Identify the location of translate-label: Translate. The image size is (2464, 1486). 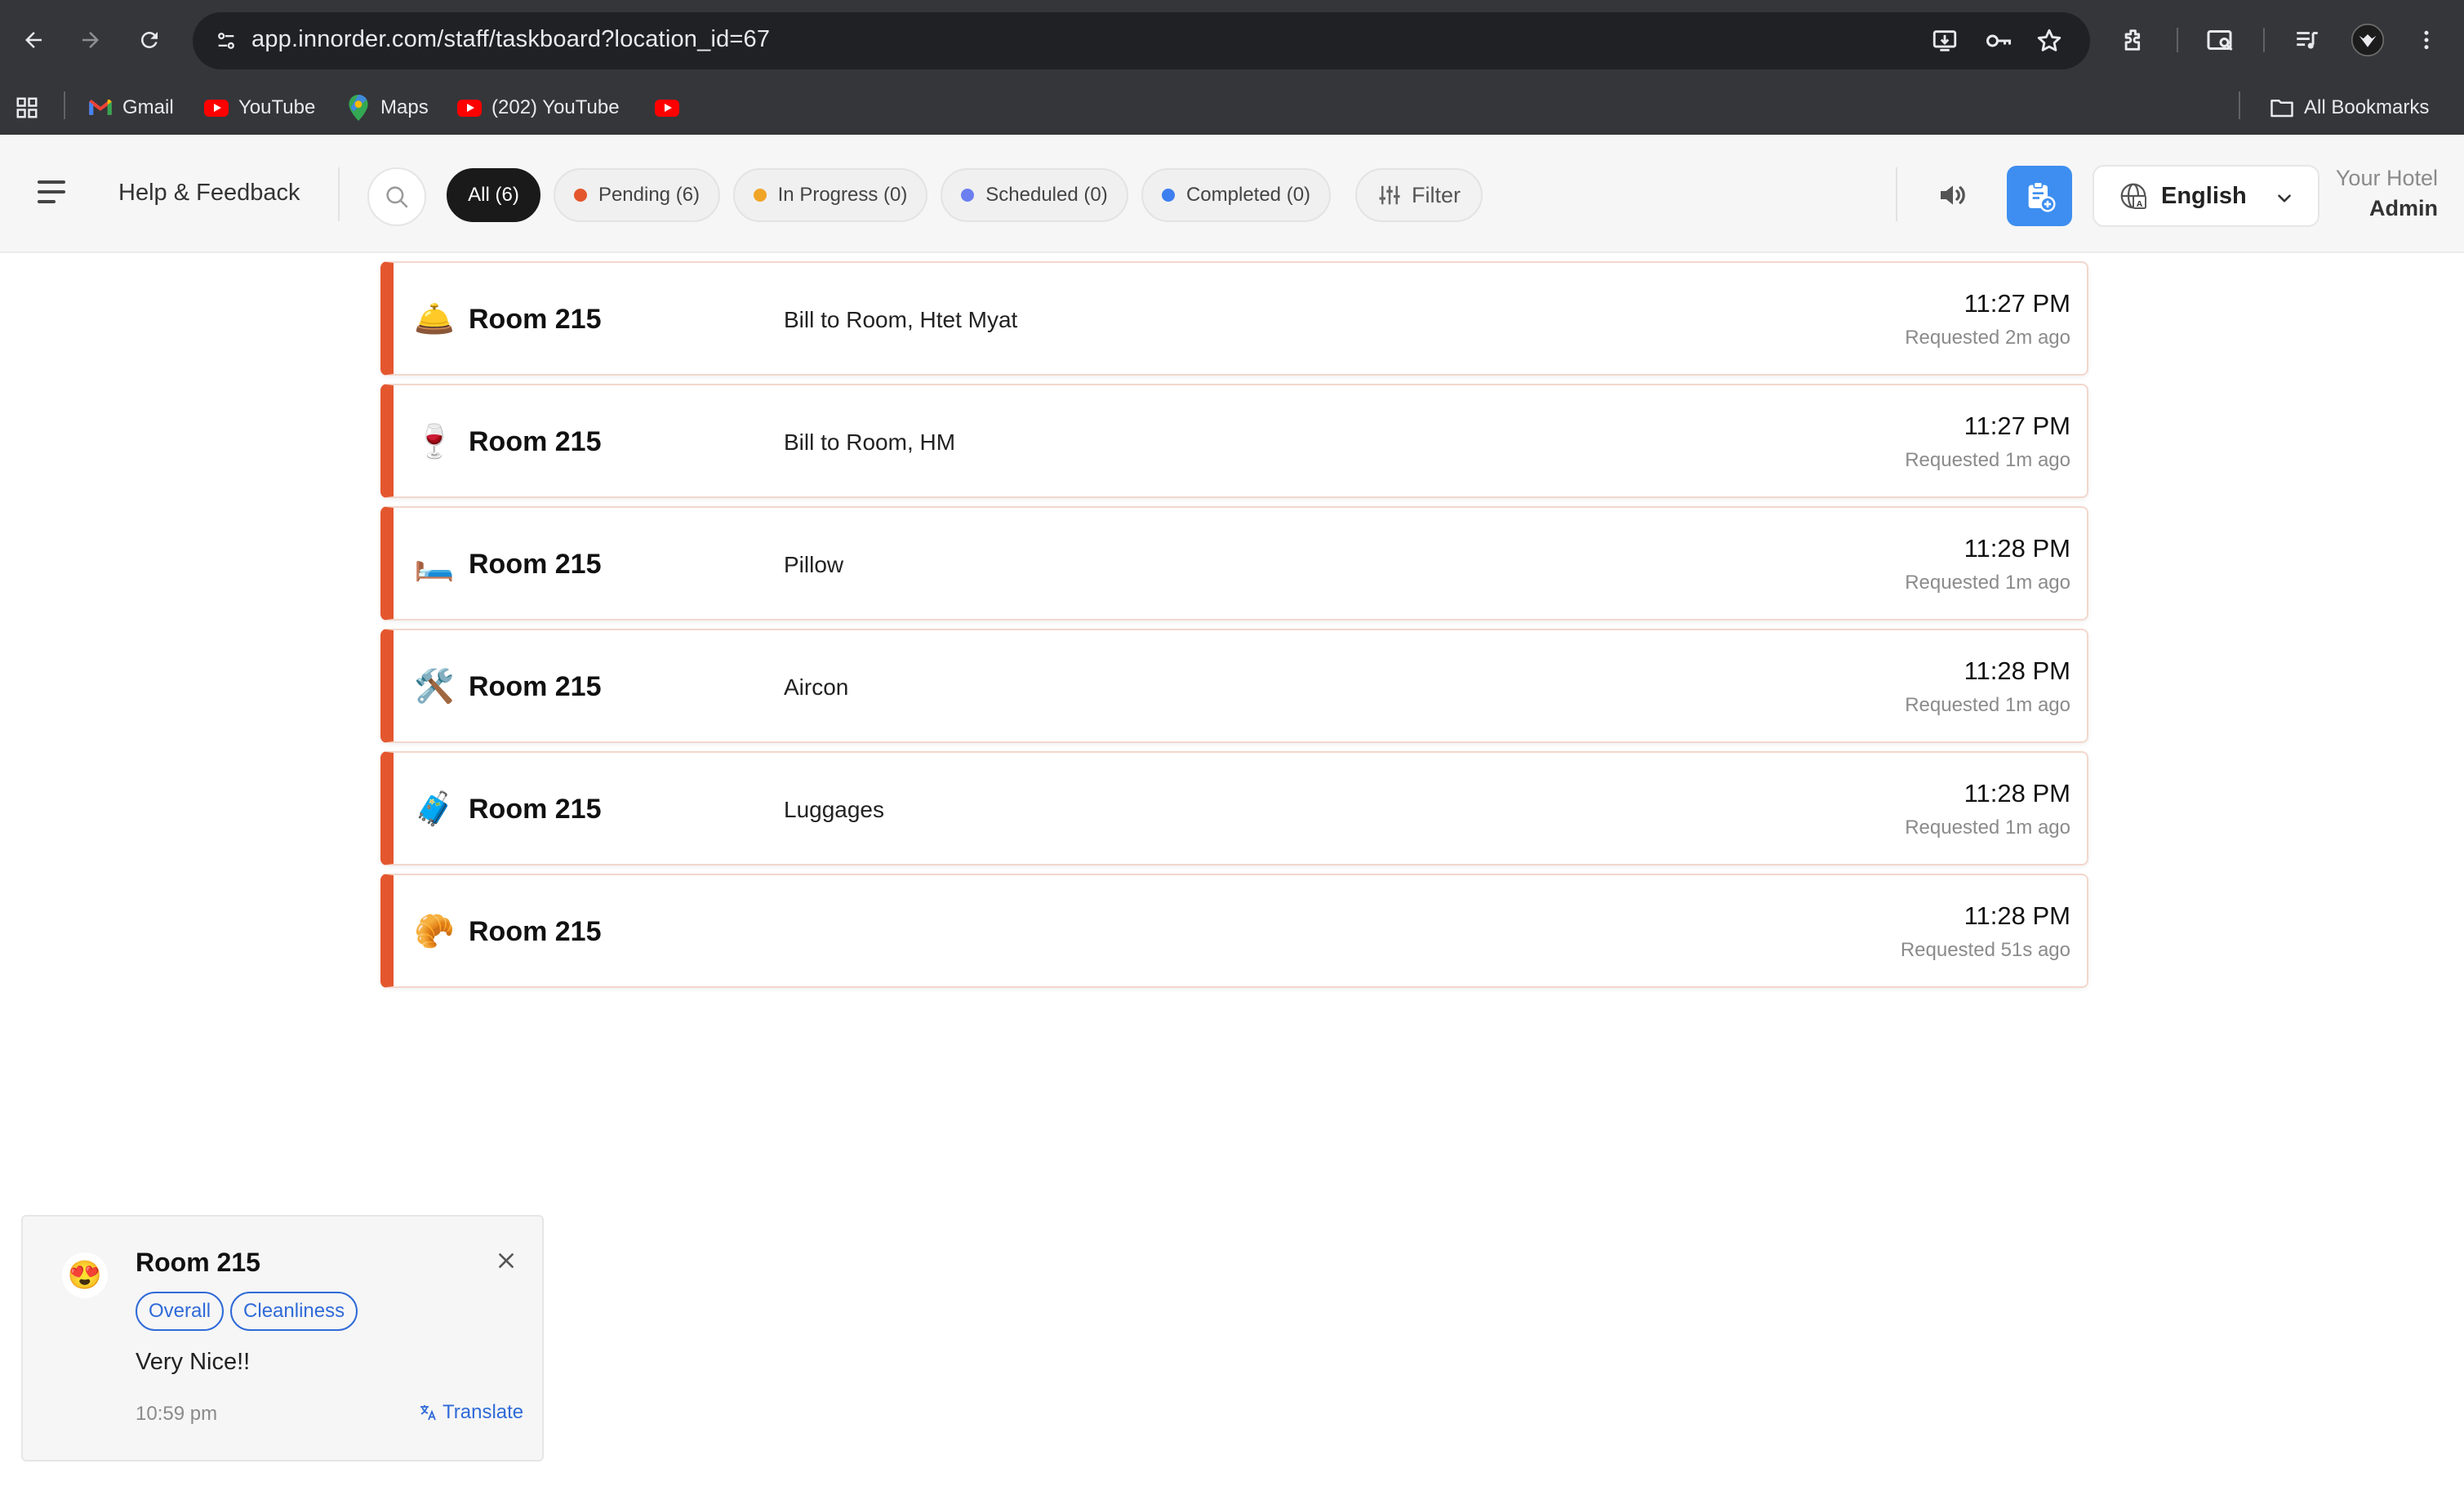
(484, 1412).